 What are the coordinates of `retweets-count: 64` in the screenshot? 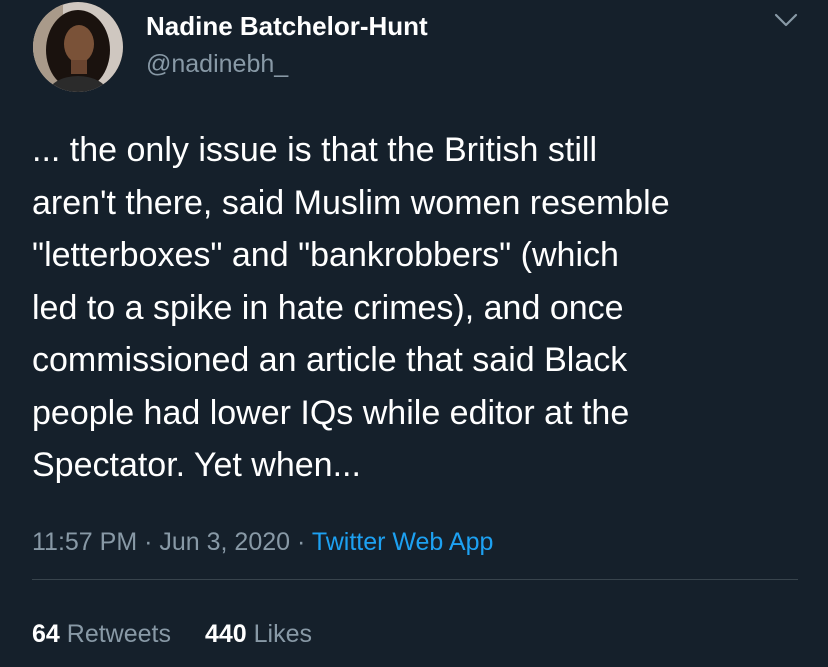 It's located at (46, 634).